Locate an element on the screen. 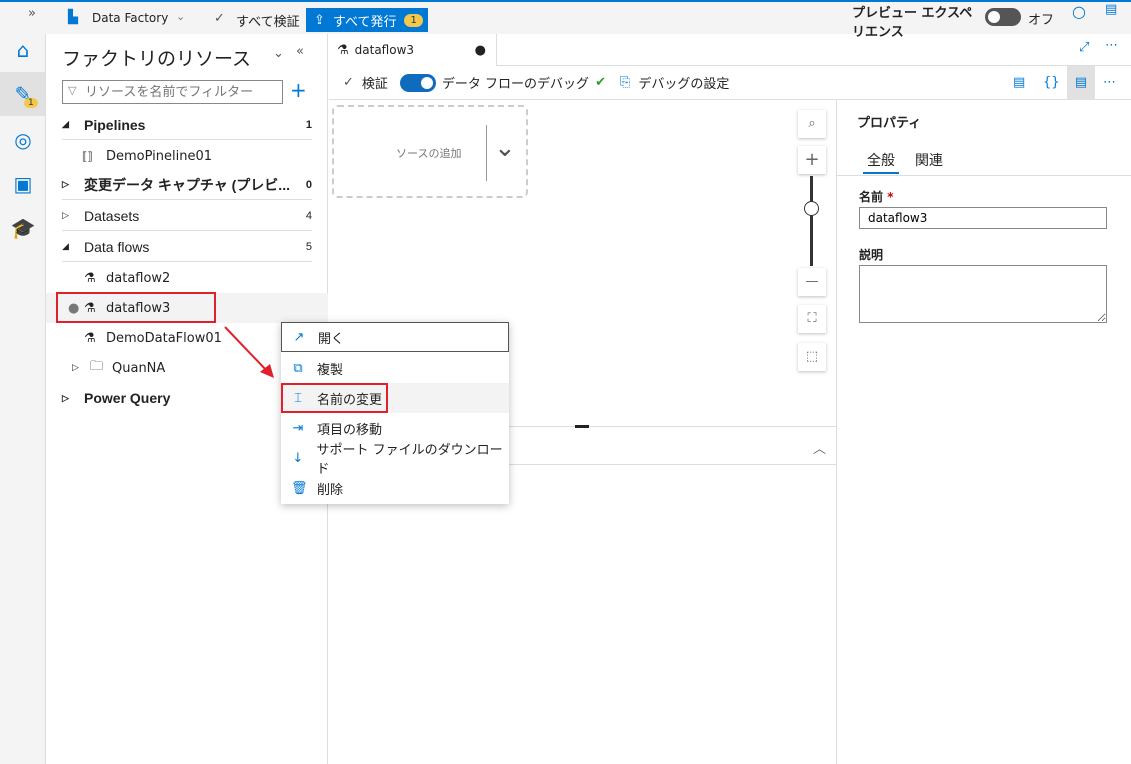 The image size is (1131, 764). resources-title: ファクトリのリソース is located at coordinates (157, 59).